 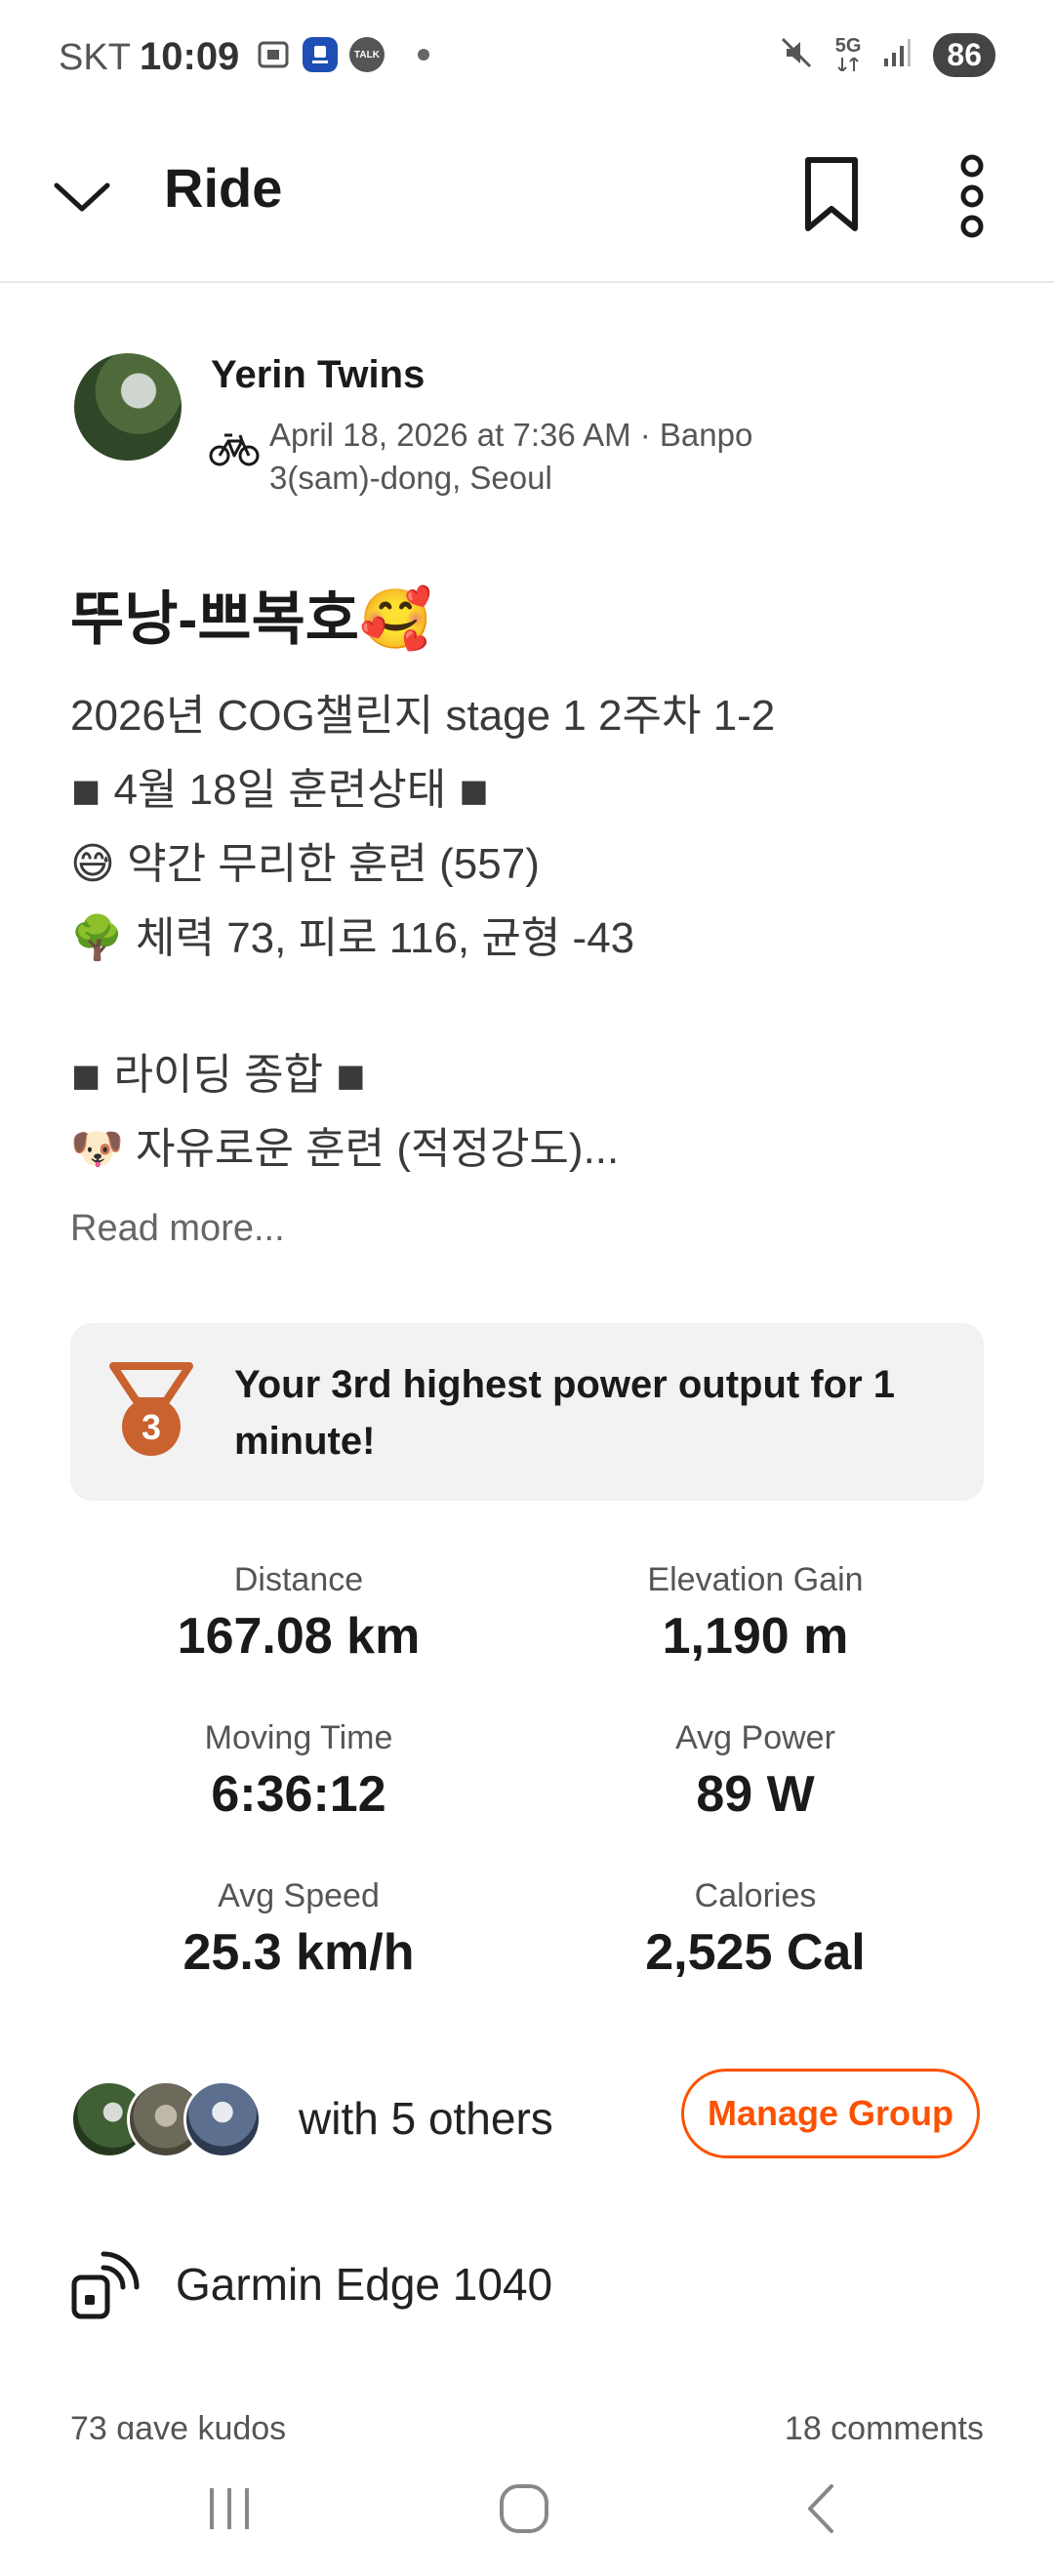 What do you see at coordinates (884, 2424) in the screenshot?
I see `comments-count: 18 comments` at bounding box center [884, 2424].